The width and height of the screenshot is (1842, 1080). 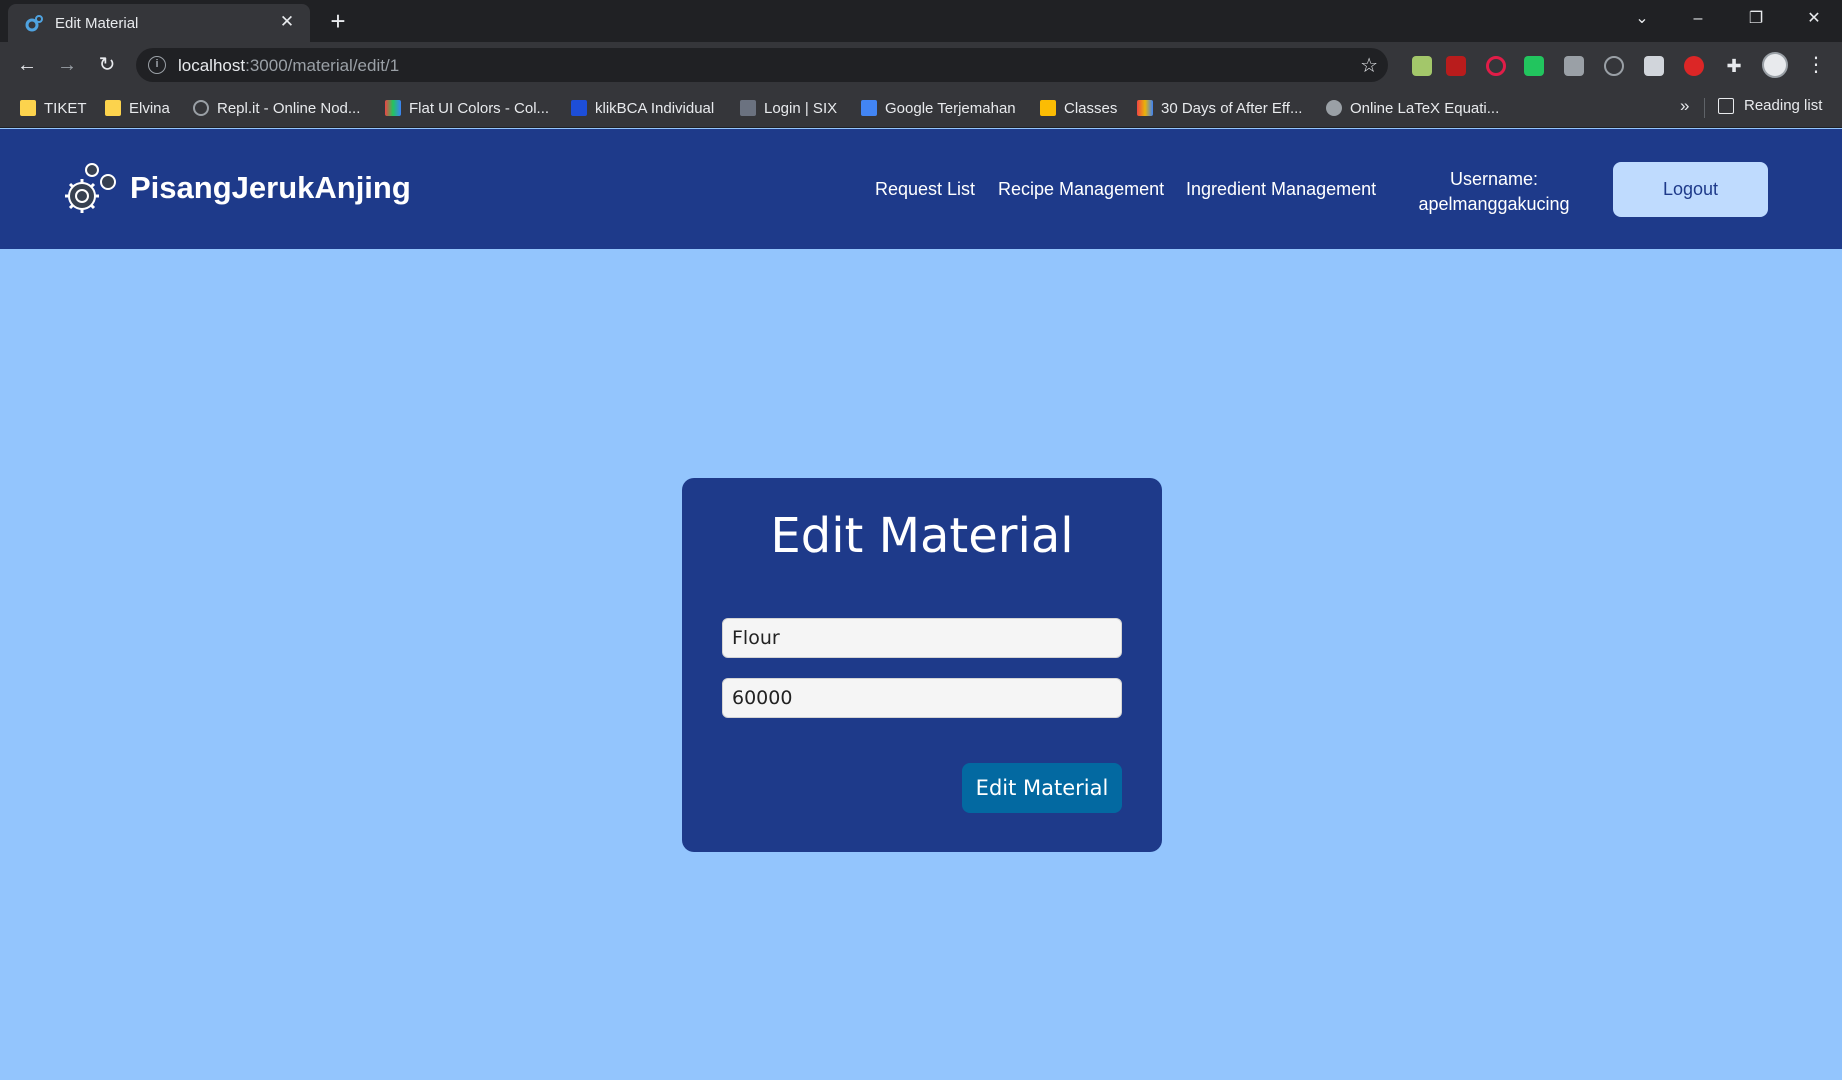 What do you see at coordinates (1534, 66) in the screenshot?
I see `extension-swirl-icon` at bounding box center [1534, 66].